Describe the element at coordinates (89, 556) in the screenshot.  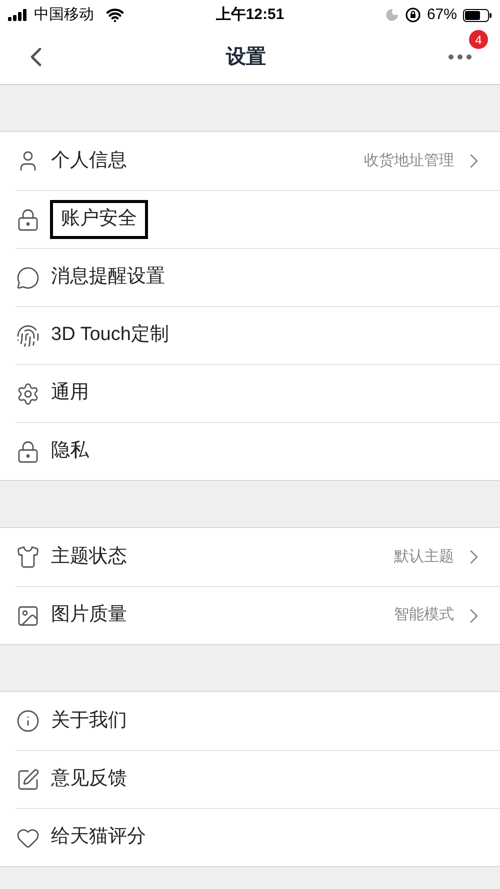
I see `row-label: 主题状态` at that location.